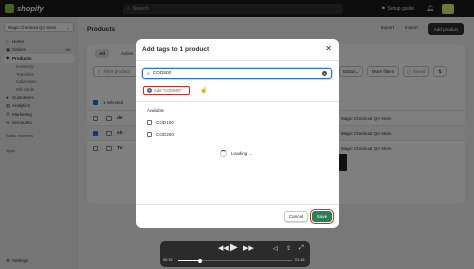 Image resolution: width=474 pixels, height=269 pixels. I want to click on cancel-button: Cancel, so click(296, 216).